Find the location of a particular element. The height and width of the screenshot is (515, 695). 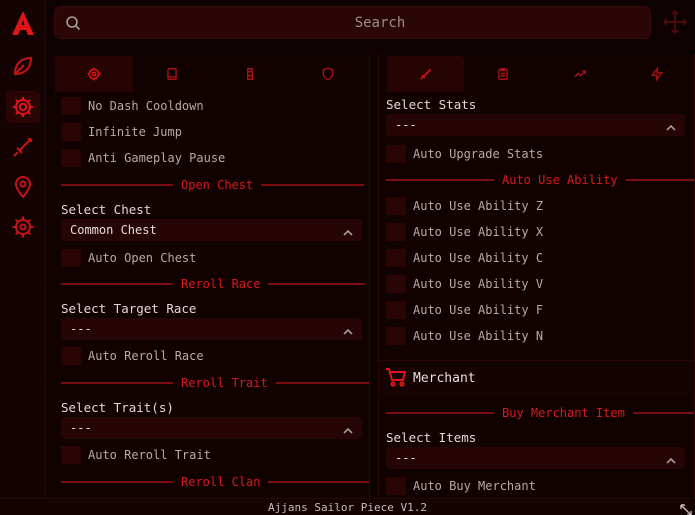

select-stats-label: Select Stats is located at coordinates (431, 104).